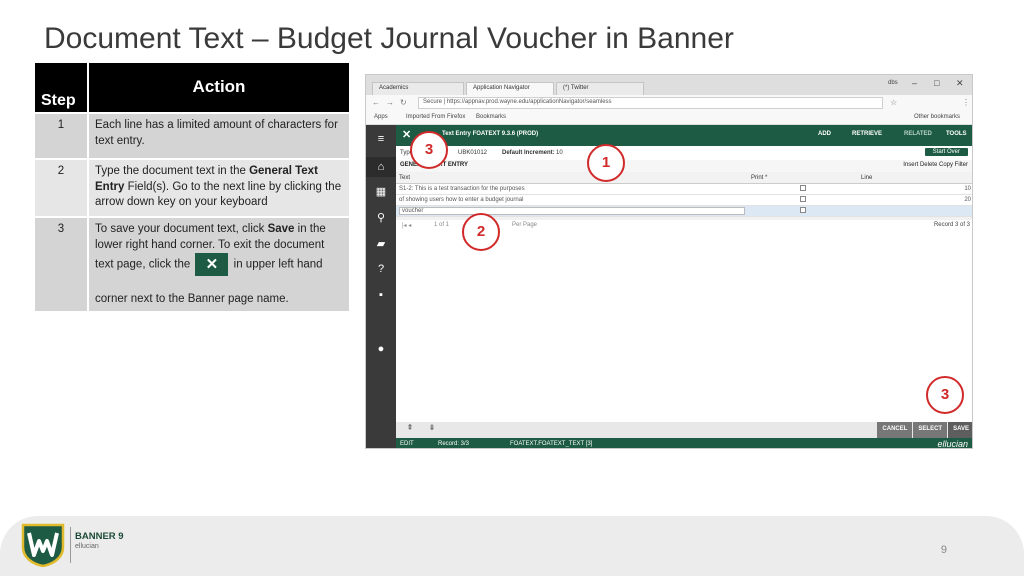  I want to click on column-header: Text, so click(572, 178).